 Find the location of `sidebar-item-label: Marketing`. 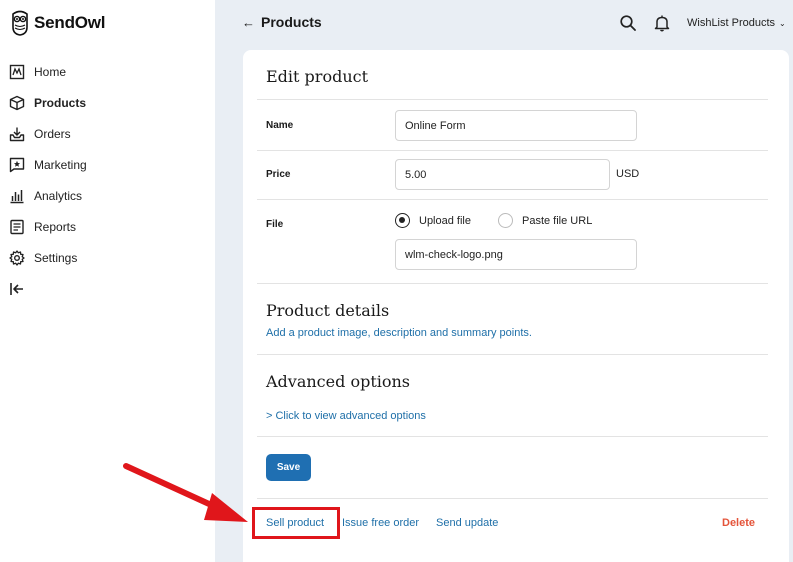

sidebar-item-label: Marketing is located at coordinates (60, 164).